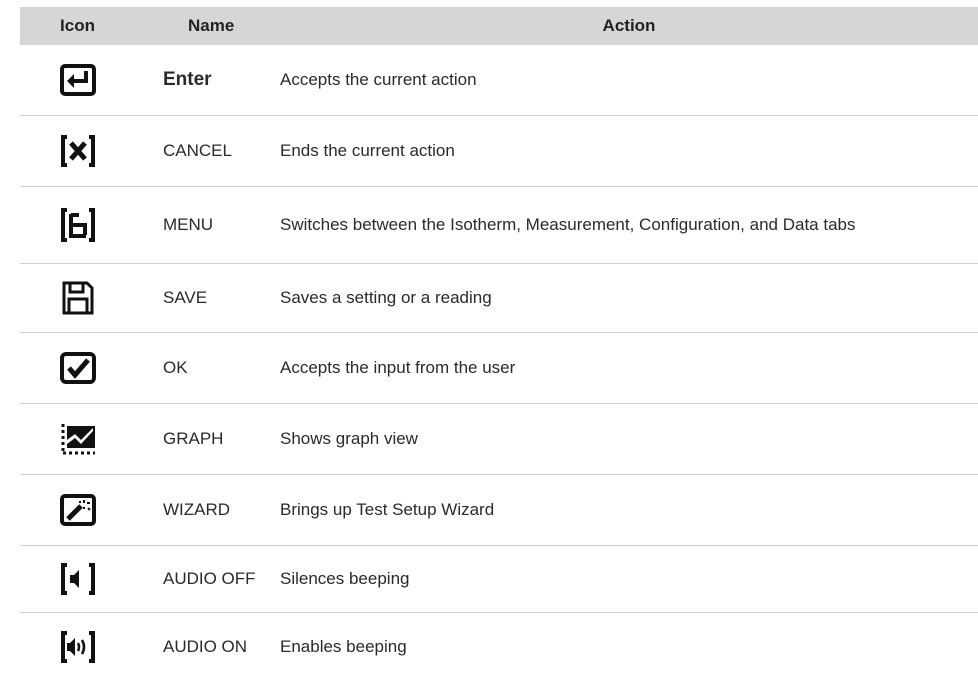 The width and height of the screenshot is (978, 681). What do you see at coordinates (77, 579) in the screenshot?
I see `audio-off-icon` at bounding box center [77, 579].